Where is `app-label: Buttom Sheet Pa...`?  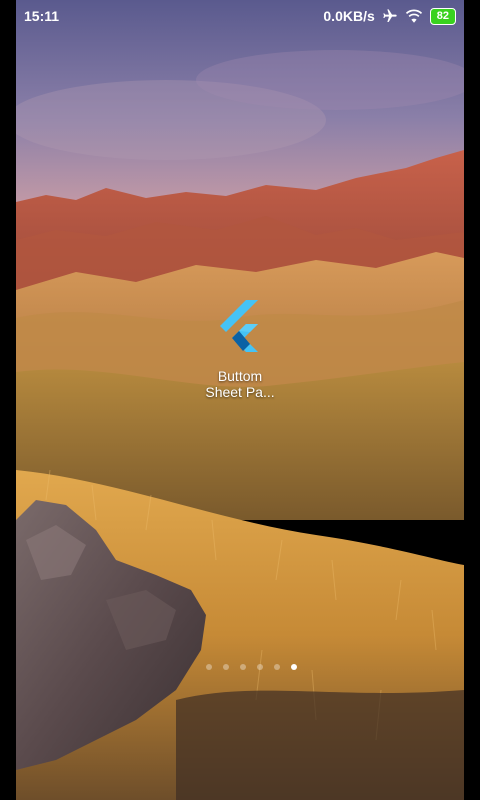
app-label: Buttom Sheet Pa... is located at coordinates (240, 384).